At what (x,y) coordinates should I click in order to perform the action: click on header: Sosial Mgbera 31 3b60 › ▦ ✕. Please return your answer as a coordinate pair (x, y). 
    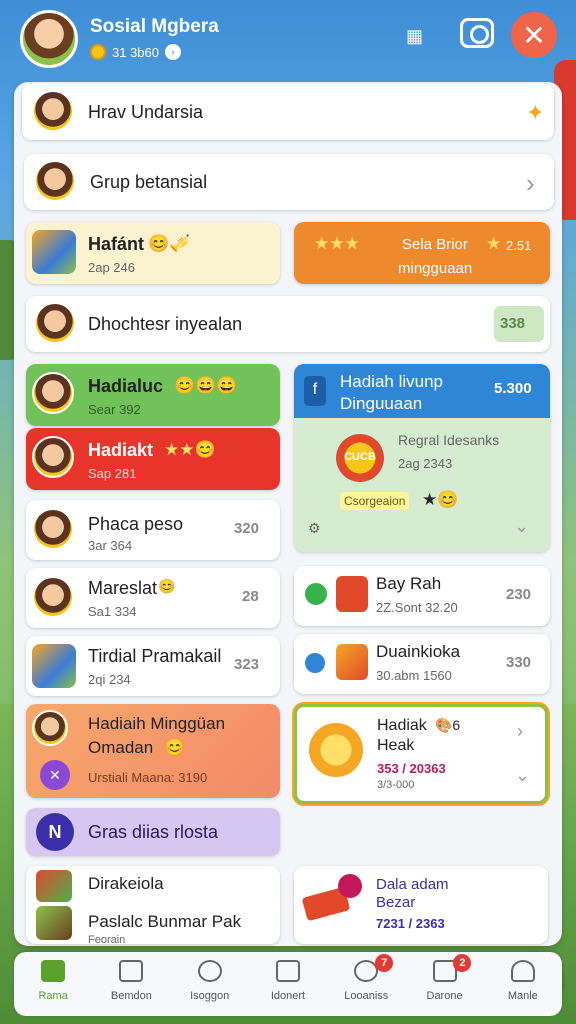
    Looking at the image, I should click on (288, 41).